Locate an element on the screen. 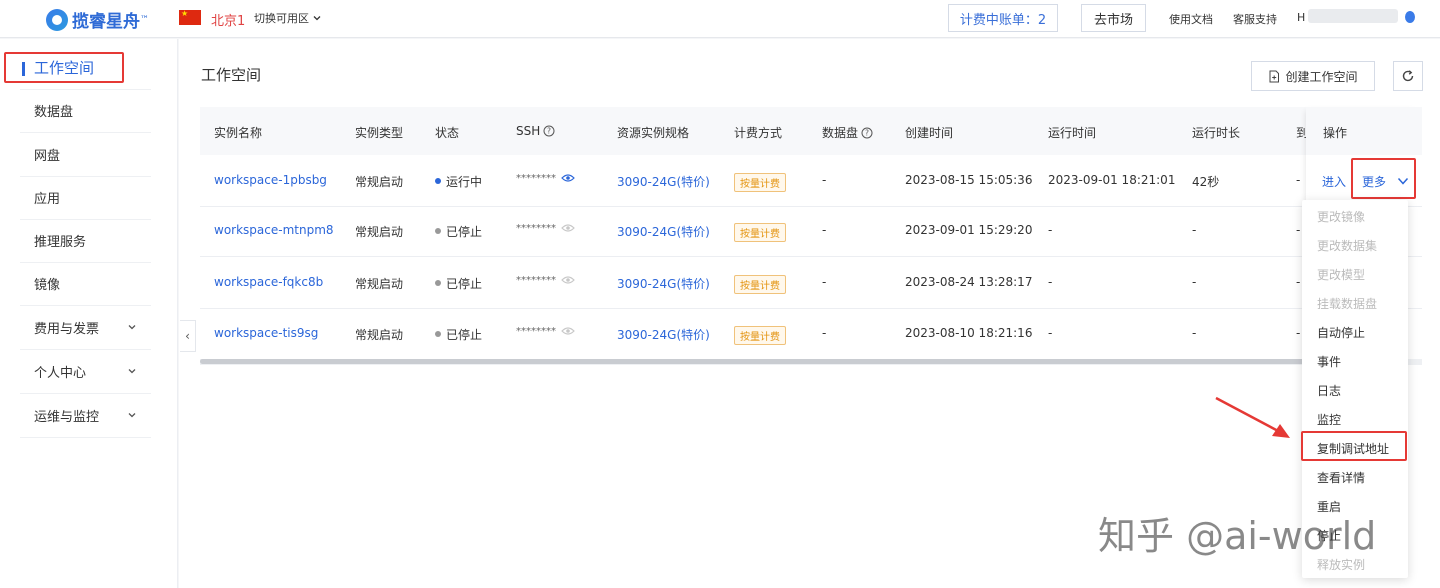  user-avatar is located at coordinates (1410, 17).